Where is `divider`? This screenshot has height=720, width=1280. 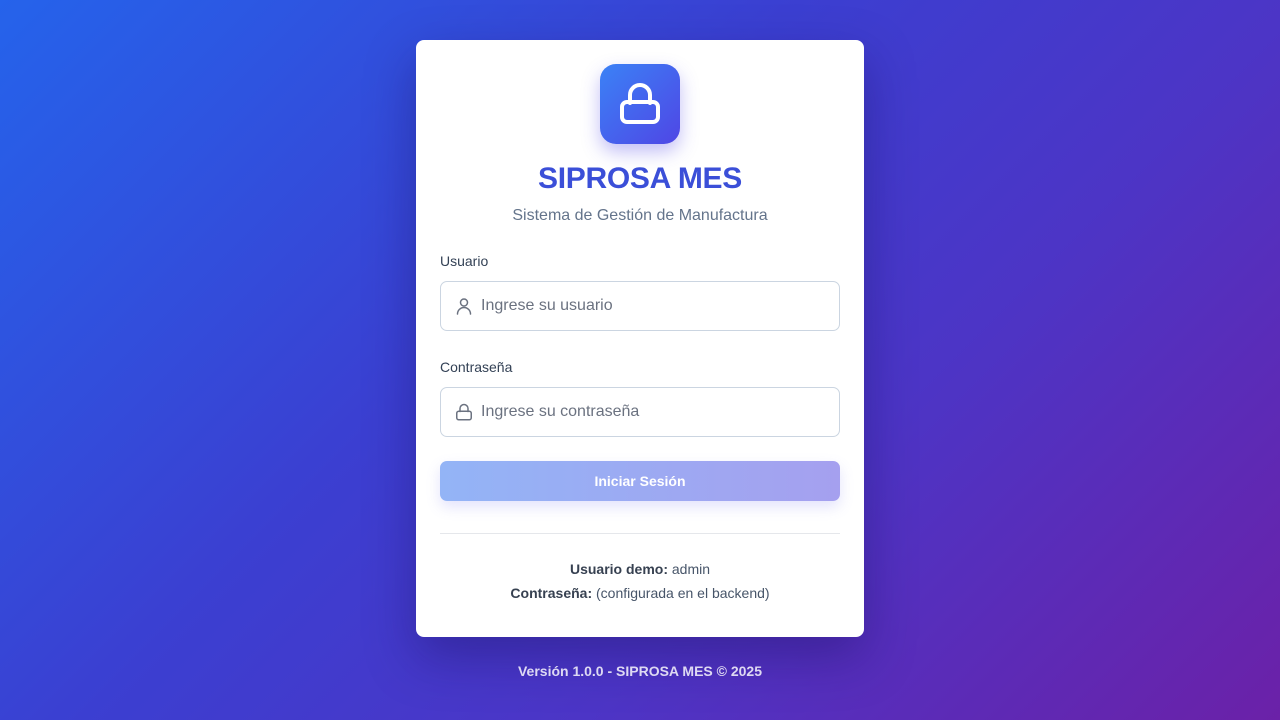
divider is located at coordinates (640, 533).